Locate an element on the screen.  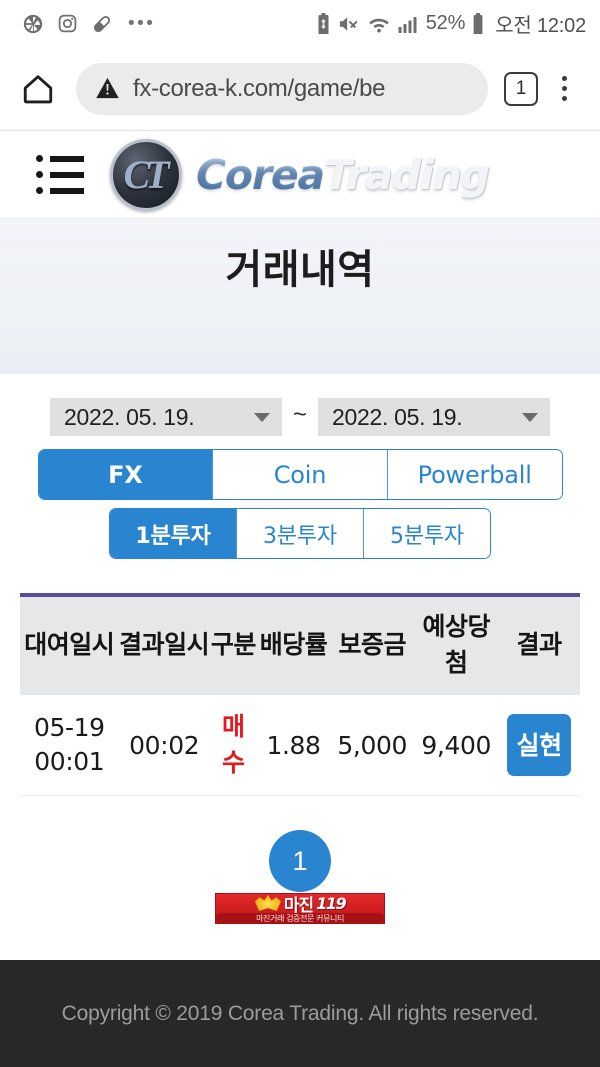
th-kind: 구분 is located at coordinates (233, 645).